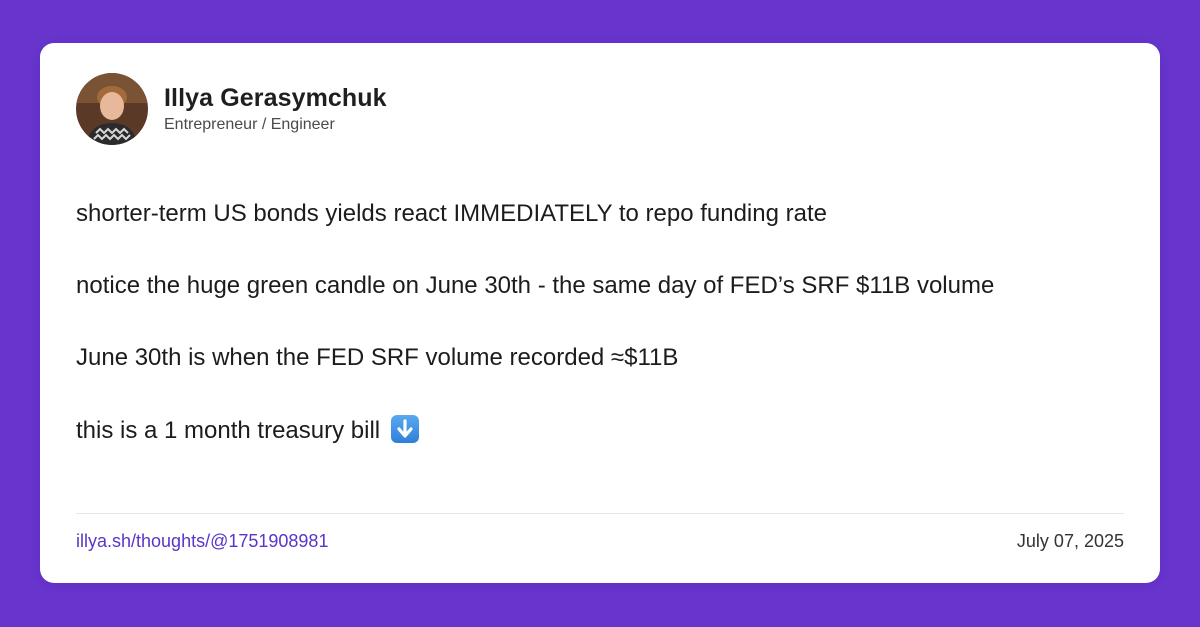 Image resolution: width=1200 pixels, height=627 pixels. Describe the element at coordinates (600, 513) in the screenshot. I see `footer-divider` at that location.